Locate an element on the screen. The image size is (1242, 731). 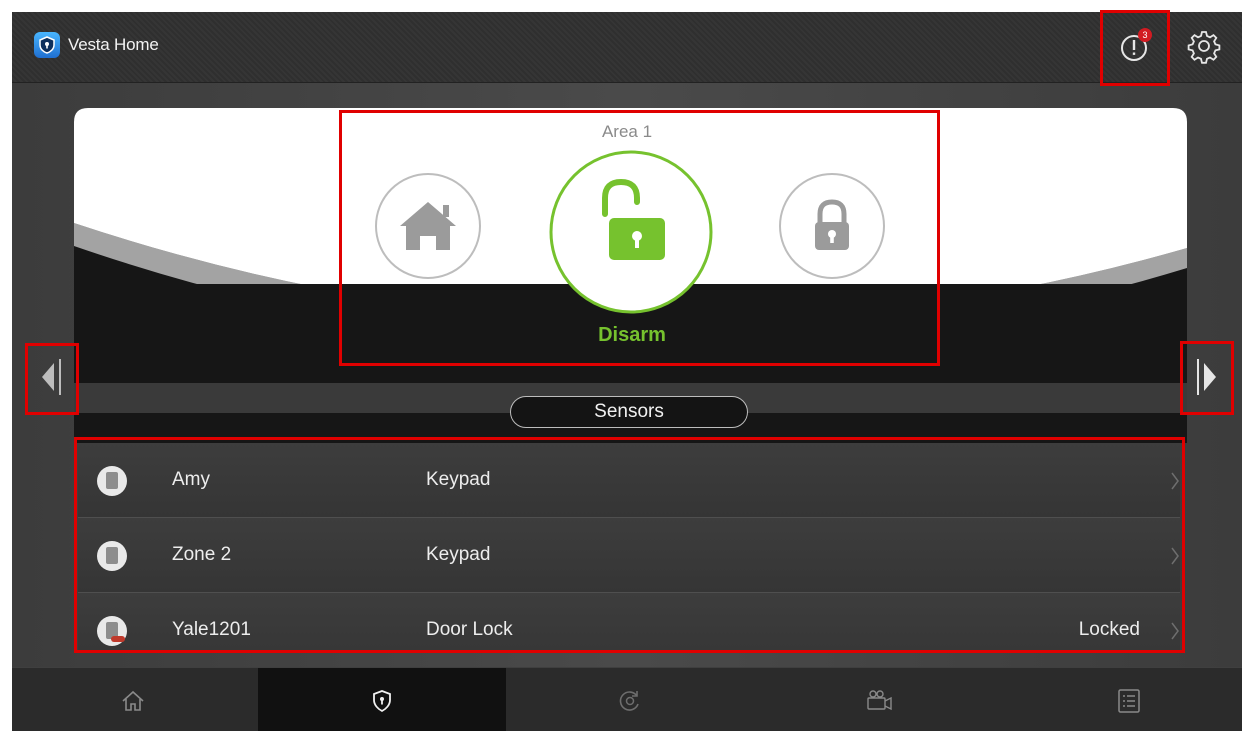
sensors-title: Sensors is located at coordinates (629, 412).